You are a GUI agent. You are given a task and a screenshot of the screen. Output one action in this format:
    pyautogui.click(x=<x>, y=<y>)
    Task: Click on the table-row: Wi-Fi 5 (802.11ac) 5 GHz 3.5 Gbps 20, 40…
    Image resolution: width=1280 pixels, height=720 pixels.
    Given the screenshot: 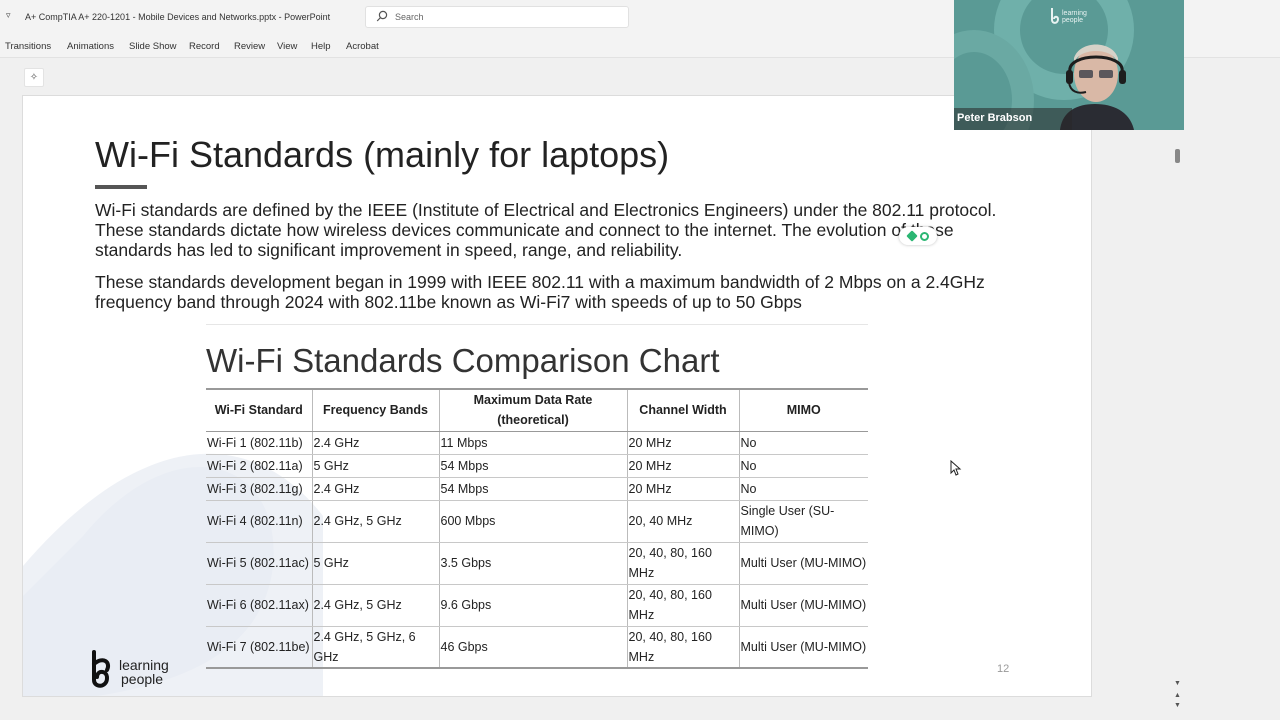 What is the action you would take?
    pyautogui.click(x=537, y=563)
    